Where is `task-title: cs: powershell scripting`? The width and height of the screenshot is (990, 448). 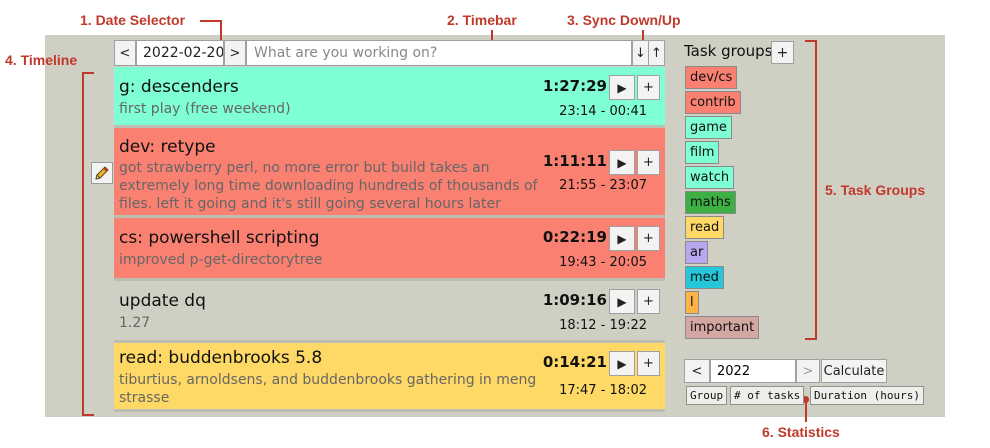
task-title: cs: powershell scripting is located at coordinates (219, 238).